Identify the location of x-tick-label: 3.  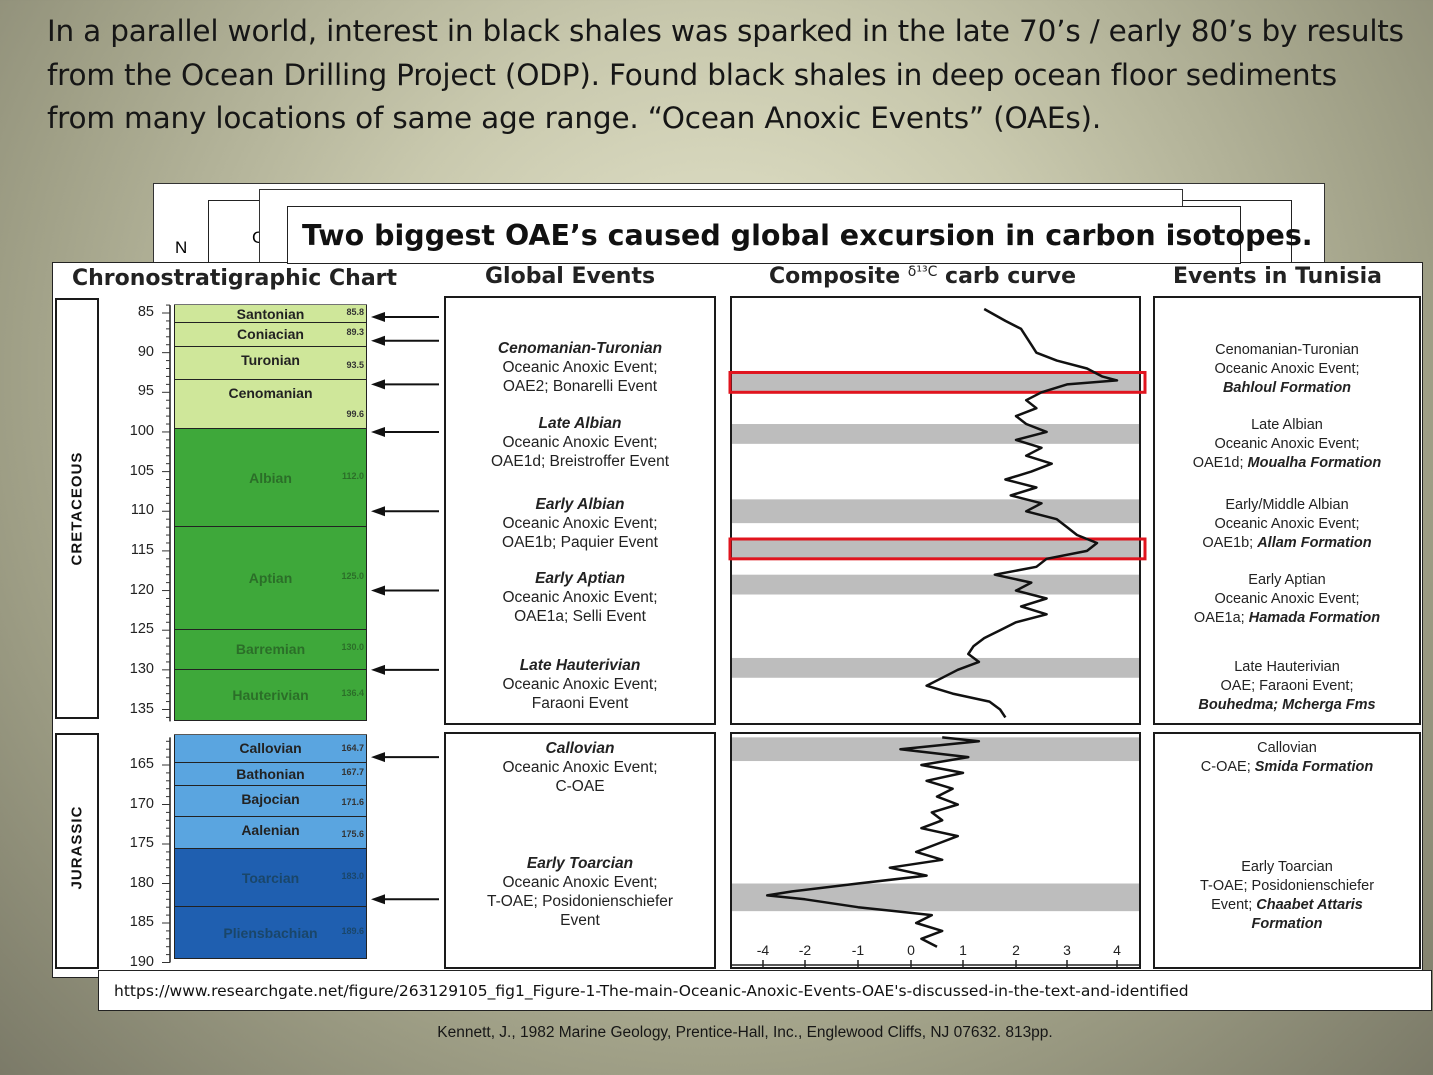
(1067, 950).